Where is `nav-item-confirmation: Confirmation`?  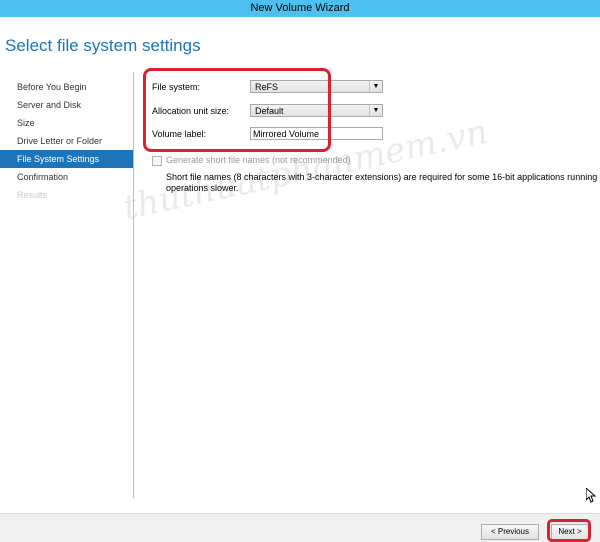
nav-item-confirmation: Confirmation is located at coordinates (66, 177).